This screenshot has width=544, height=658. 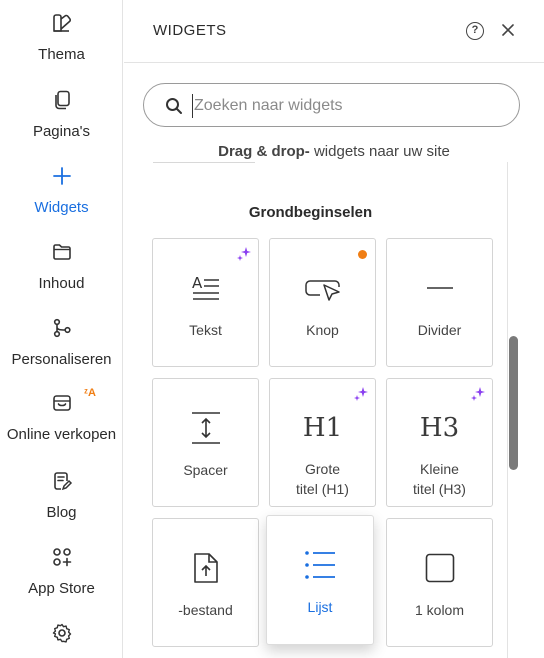 What do you see at coordinates (62, 100) in the screenshot?
I see `pages-icon` at bounding box center [62, 100].